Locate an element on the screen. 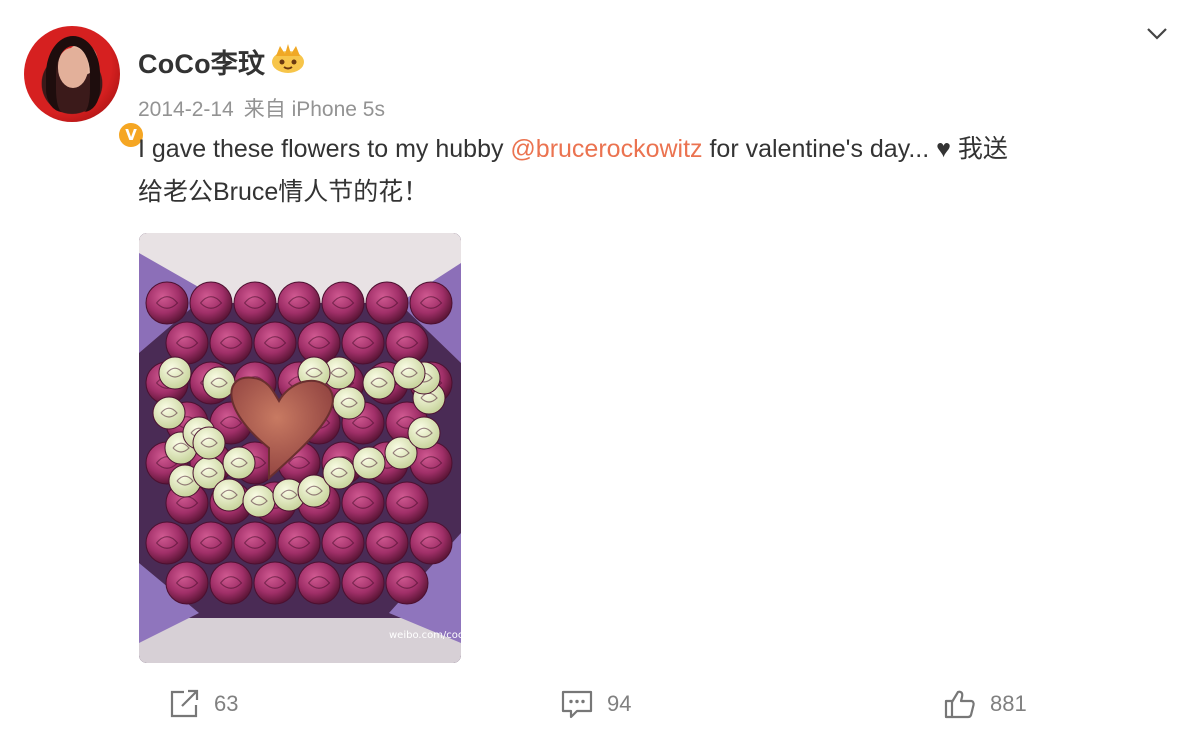  like-button: 881 is located at coordinates (985, 704).